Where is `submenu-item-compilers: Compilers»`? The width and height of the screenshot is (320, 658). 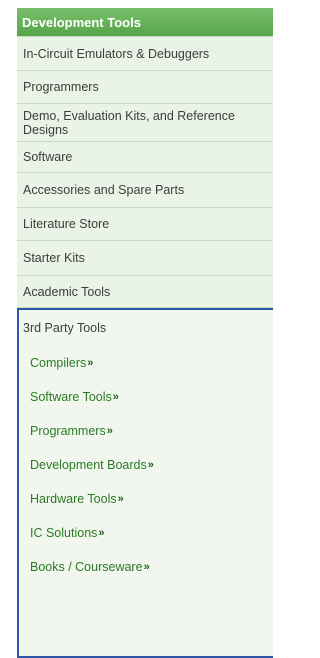
submenu-item-compilers: Compilers» is located at coordinates (146, 363).